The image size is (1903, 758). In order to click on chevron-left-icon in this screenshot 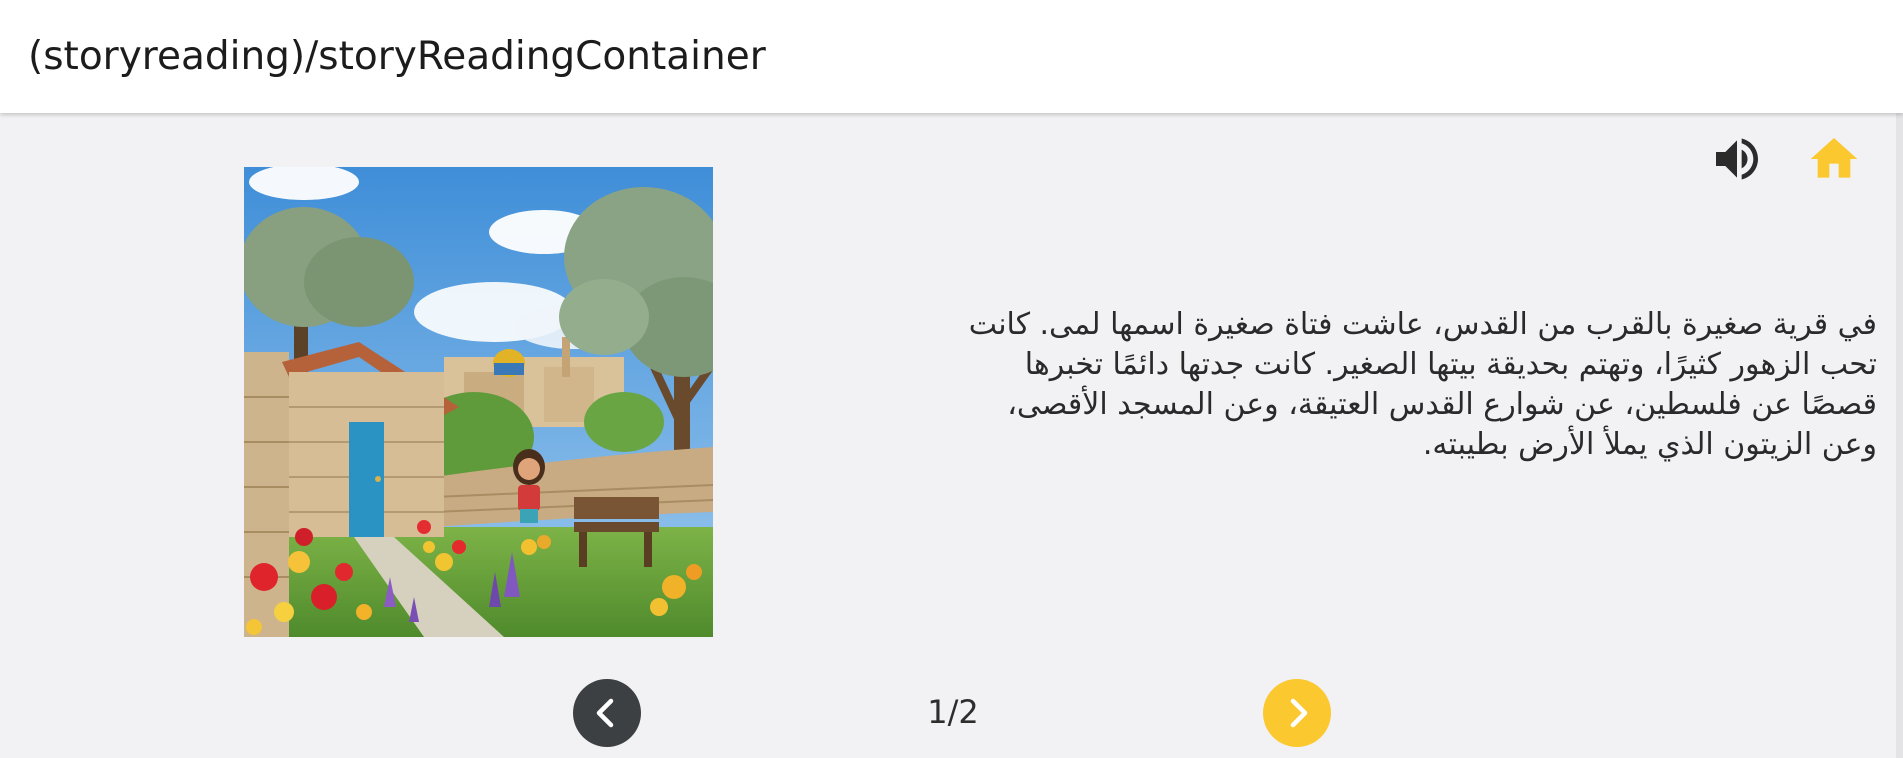, I will do `click(605, 713)`.